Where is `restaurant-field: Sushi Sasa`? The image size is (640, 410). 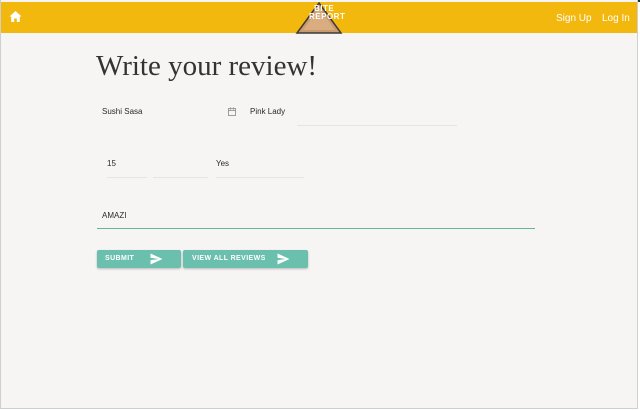
restaurant-field: Sushi Sasa is located at coordinates (122, 111).